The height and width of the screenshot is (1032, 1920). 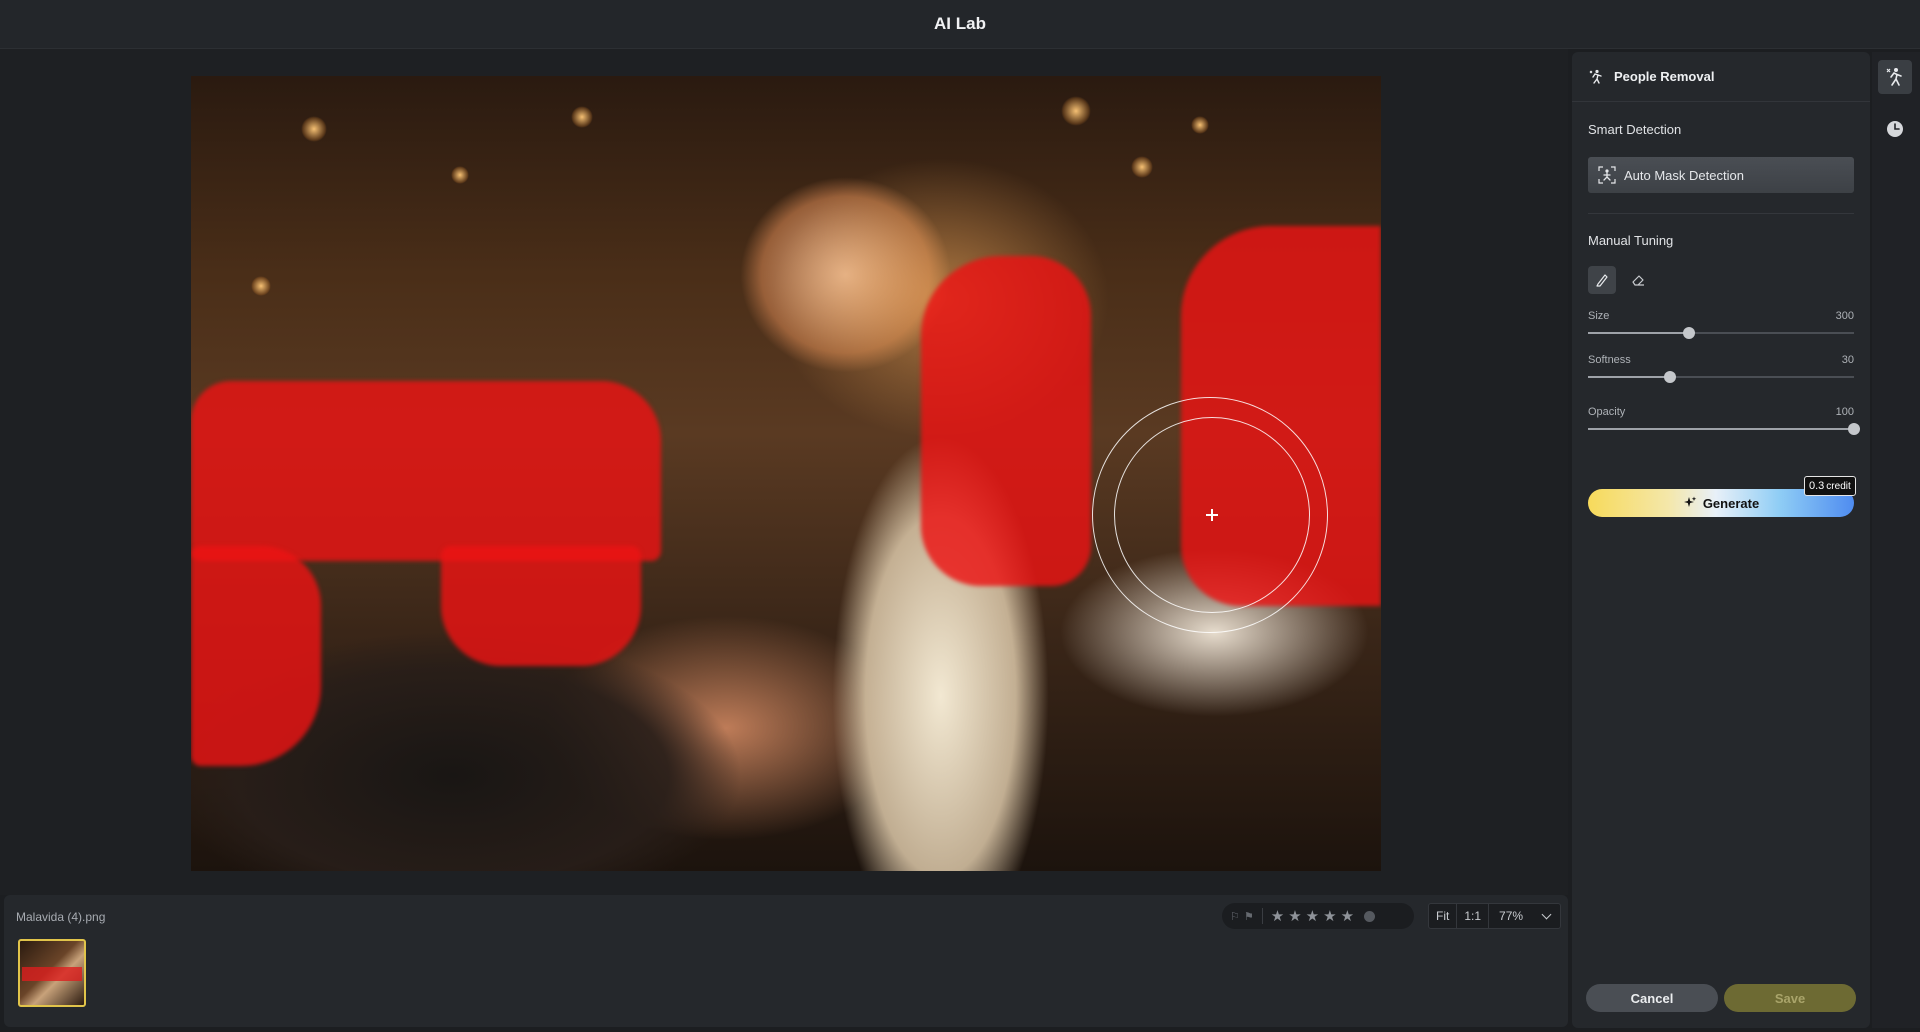 What do you see at coordinates (1721, 377) in the screenshot?
I see `softness-slider` at bounding box center [1721, 377].